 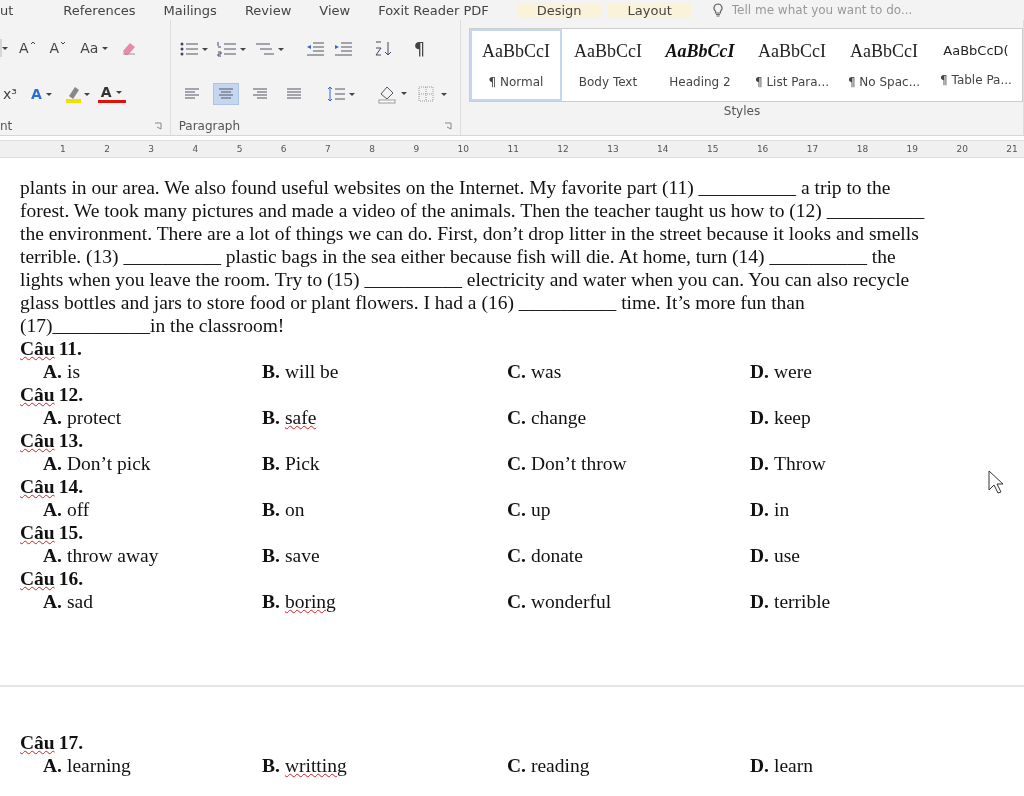 What do you see at coordinates (342, 48) in the screenshot?
I see `increase-indent-icon` at bounding box center [342, 48].